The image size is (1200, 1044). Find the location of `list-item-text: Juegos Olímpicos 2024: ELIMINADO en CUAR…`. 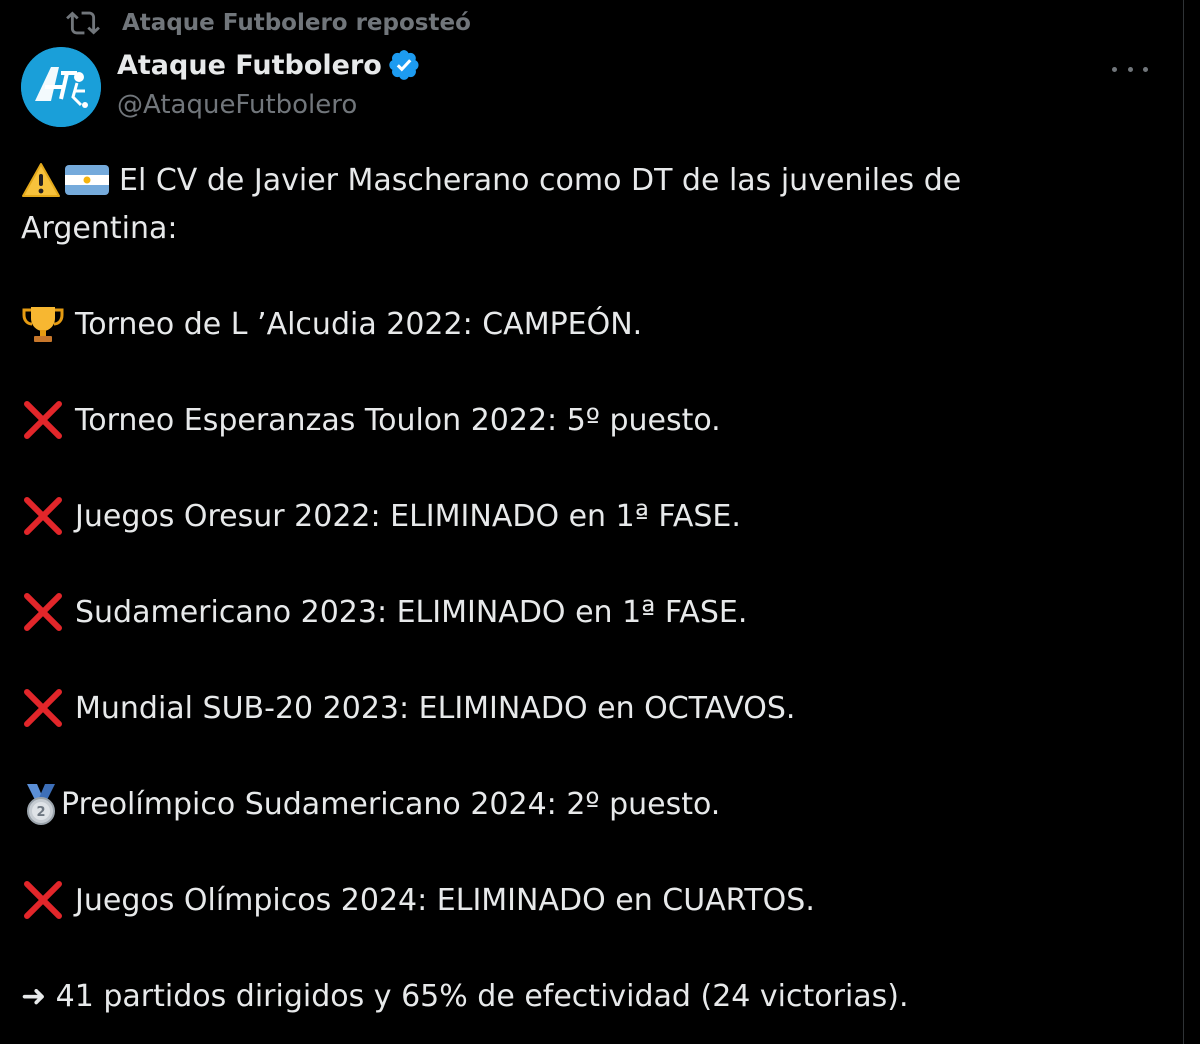

list-item-text: Juegos Olímpicos 2024: ELIMINADO en CUAR… is located at coordinates (445, 900).